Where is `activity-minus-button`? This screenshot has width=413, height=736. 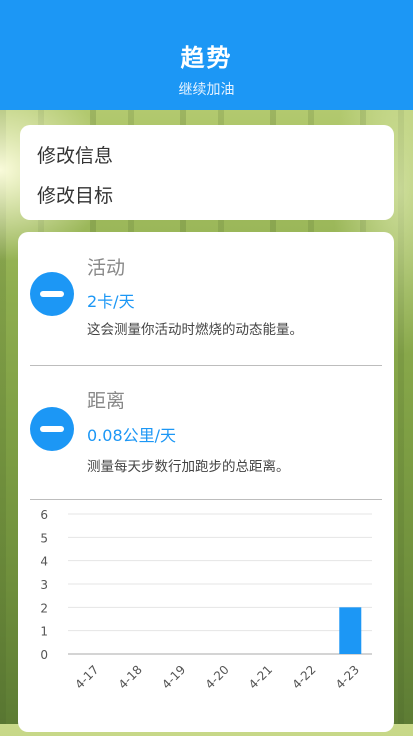
activity-minus-button is located at coordinates (52, 294).